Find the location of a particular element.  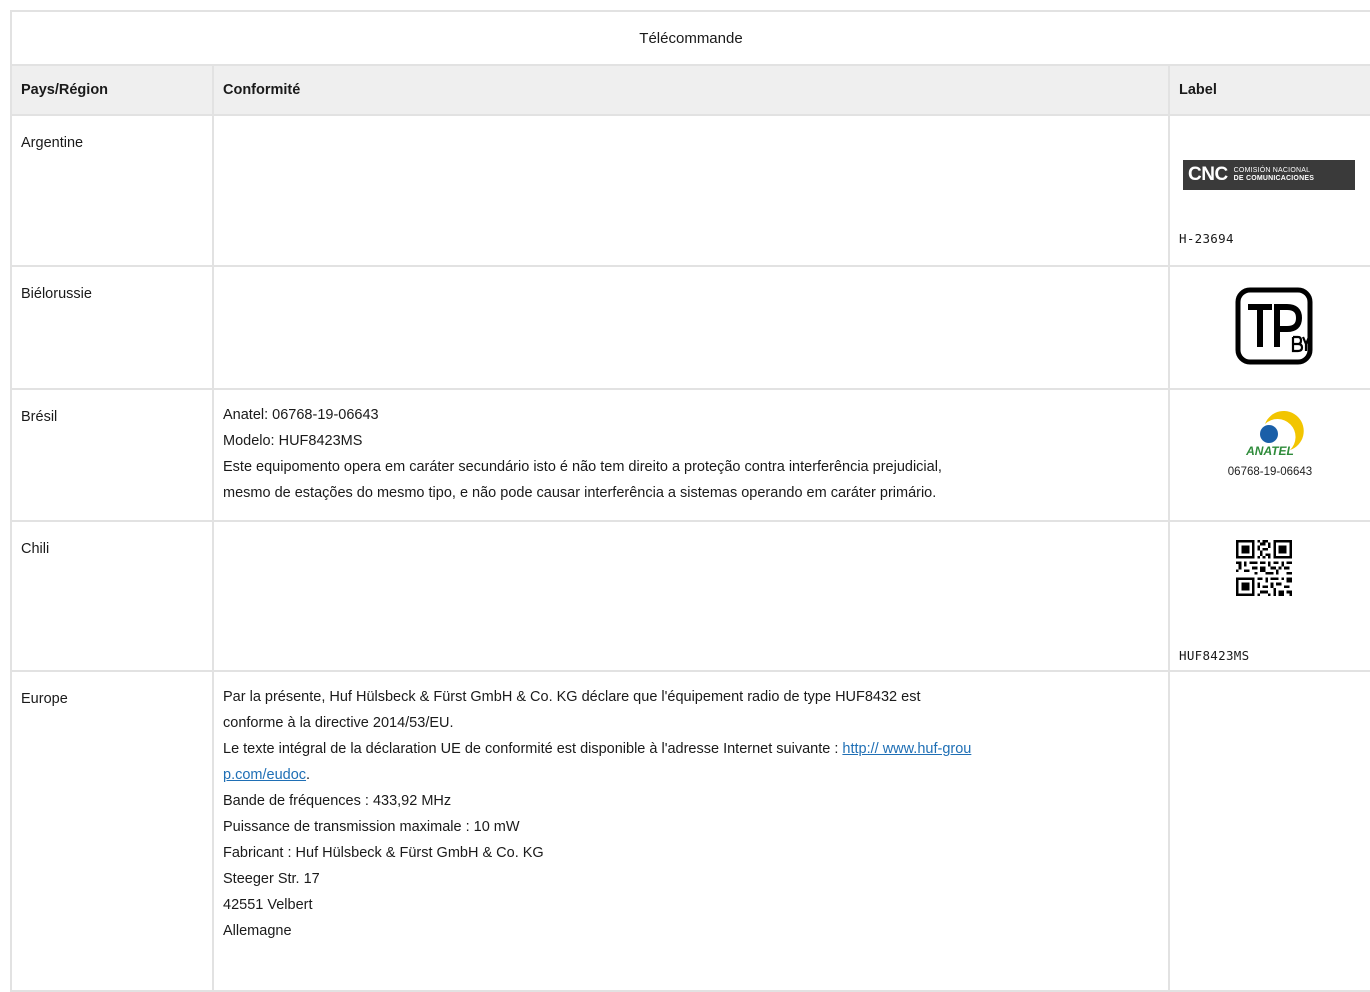

compliance-line: Bande de fréquences : 433,92 MHz is located at coordinates (337, 801).